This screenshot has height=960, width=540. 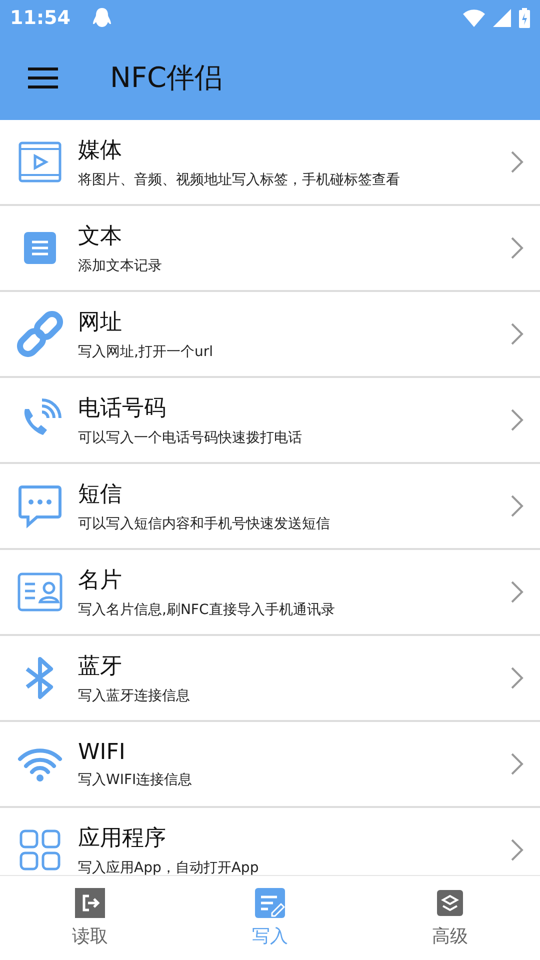 What do you see at coordinates (100, 151) in the screenshot?
I see `item-title: 媒体` at bounding box center [100, 151].